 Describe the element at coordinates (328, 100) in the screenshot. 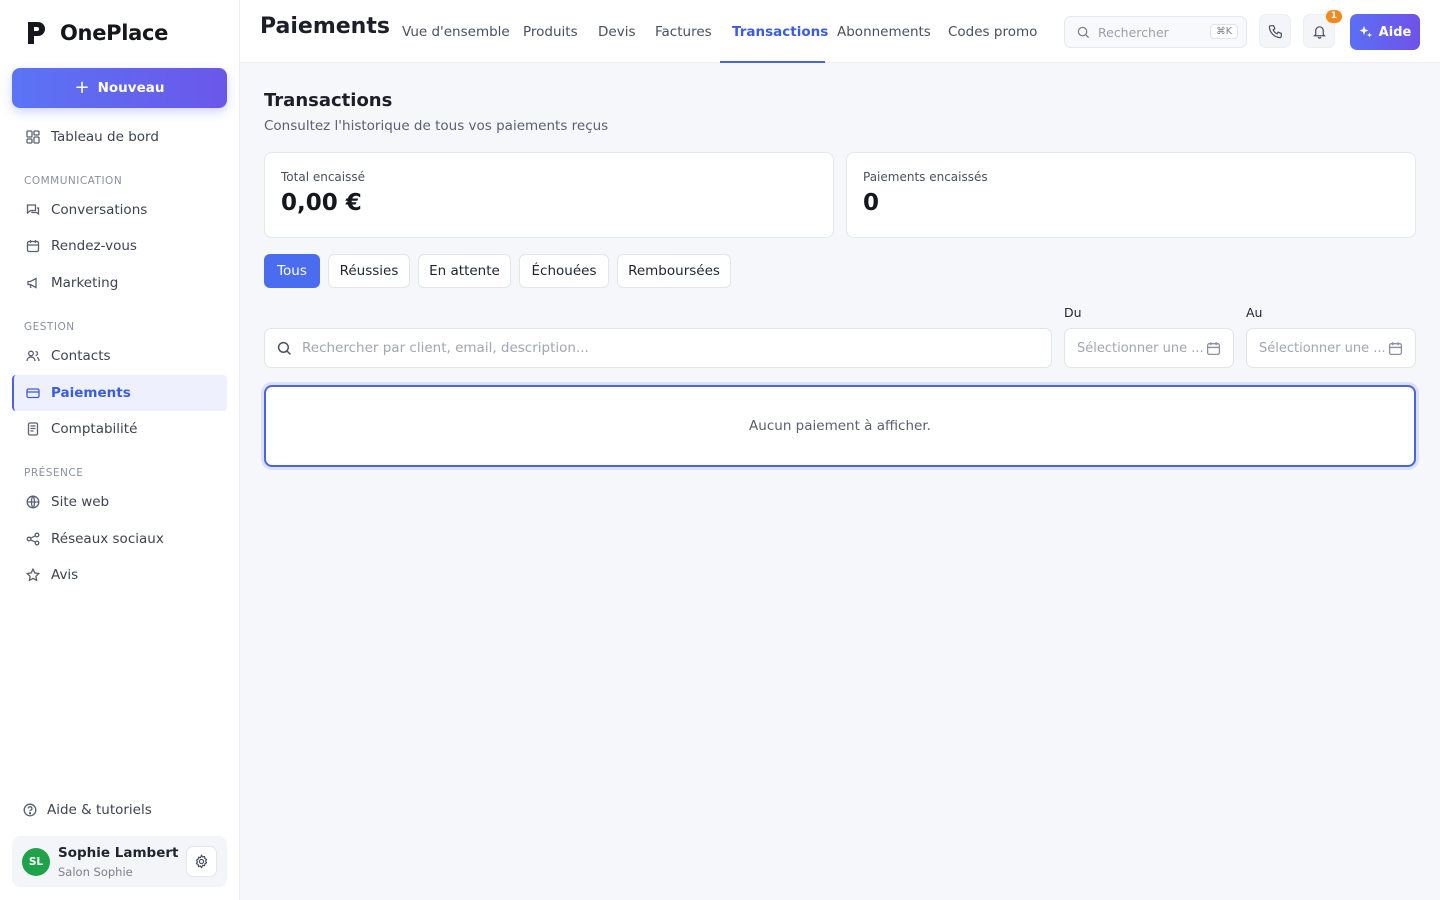

I see `section-title: Transactions` at that location.